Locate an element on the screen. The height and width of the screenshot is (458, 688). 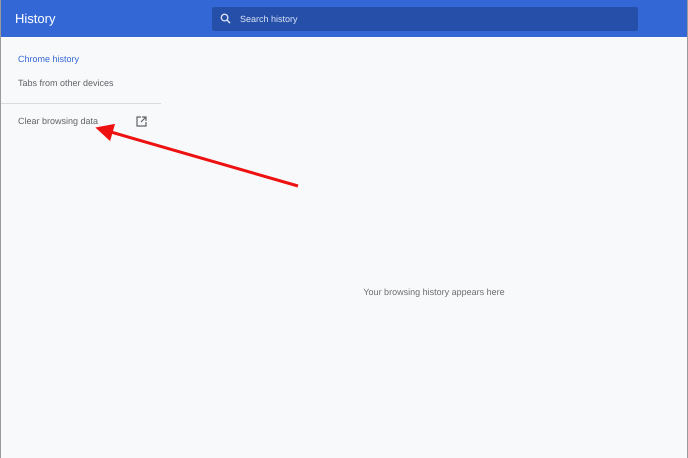
sidebar-item: Tabs from other devices is located at coordinates (81, 83).